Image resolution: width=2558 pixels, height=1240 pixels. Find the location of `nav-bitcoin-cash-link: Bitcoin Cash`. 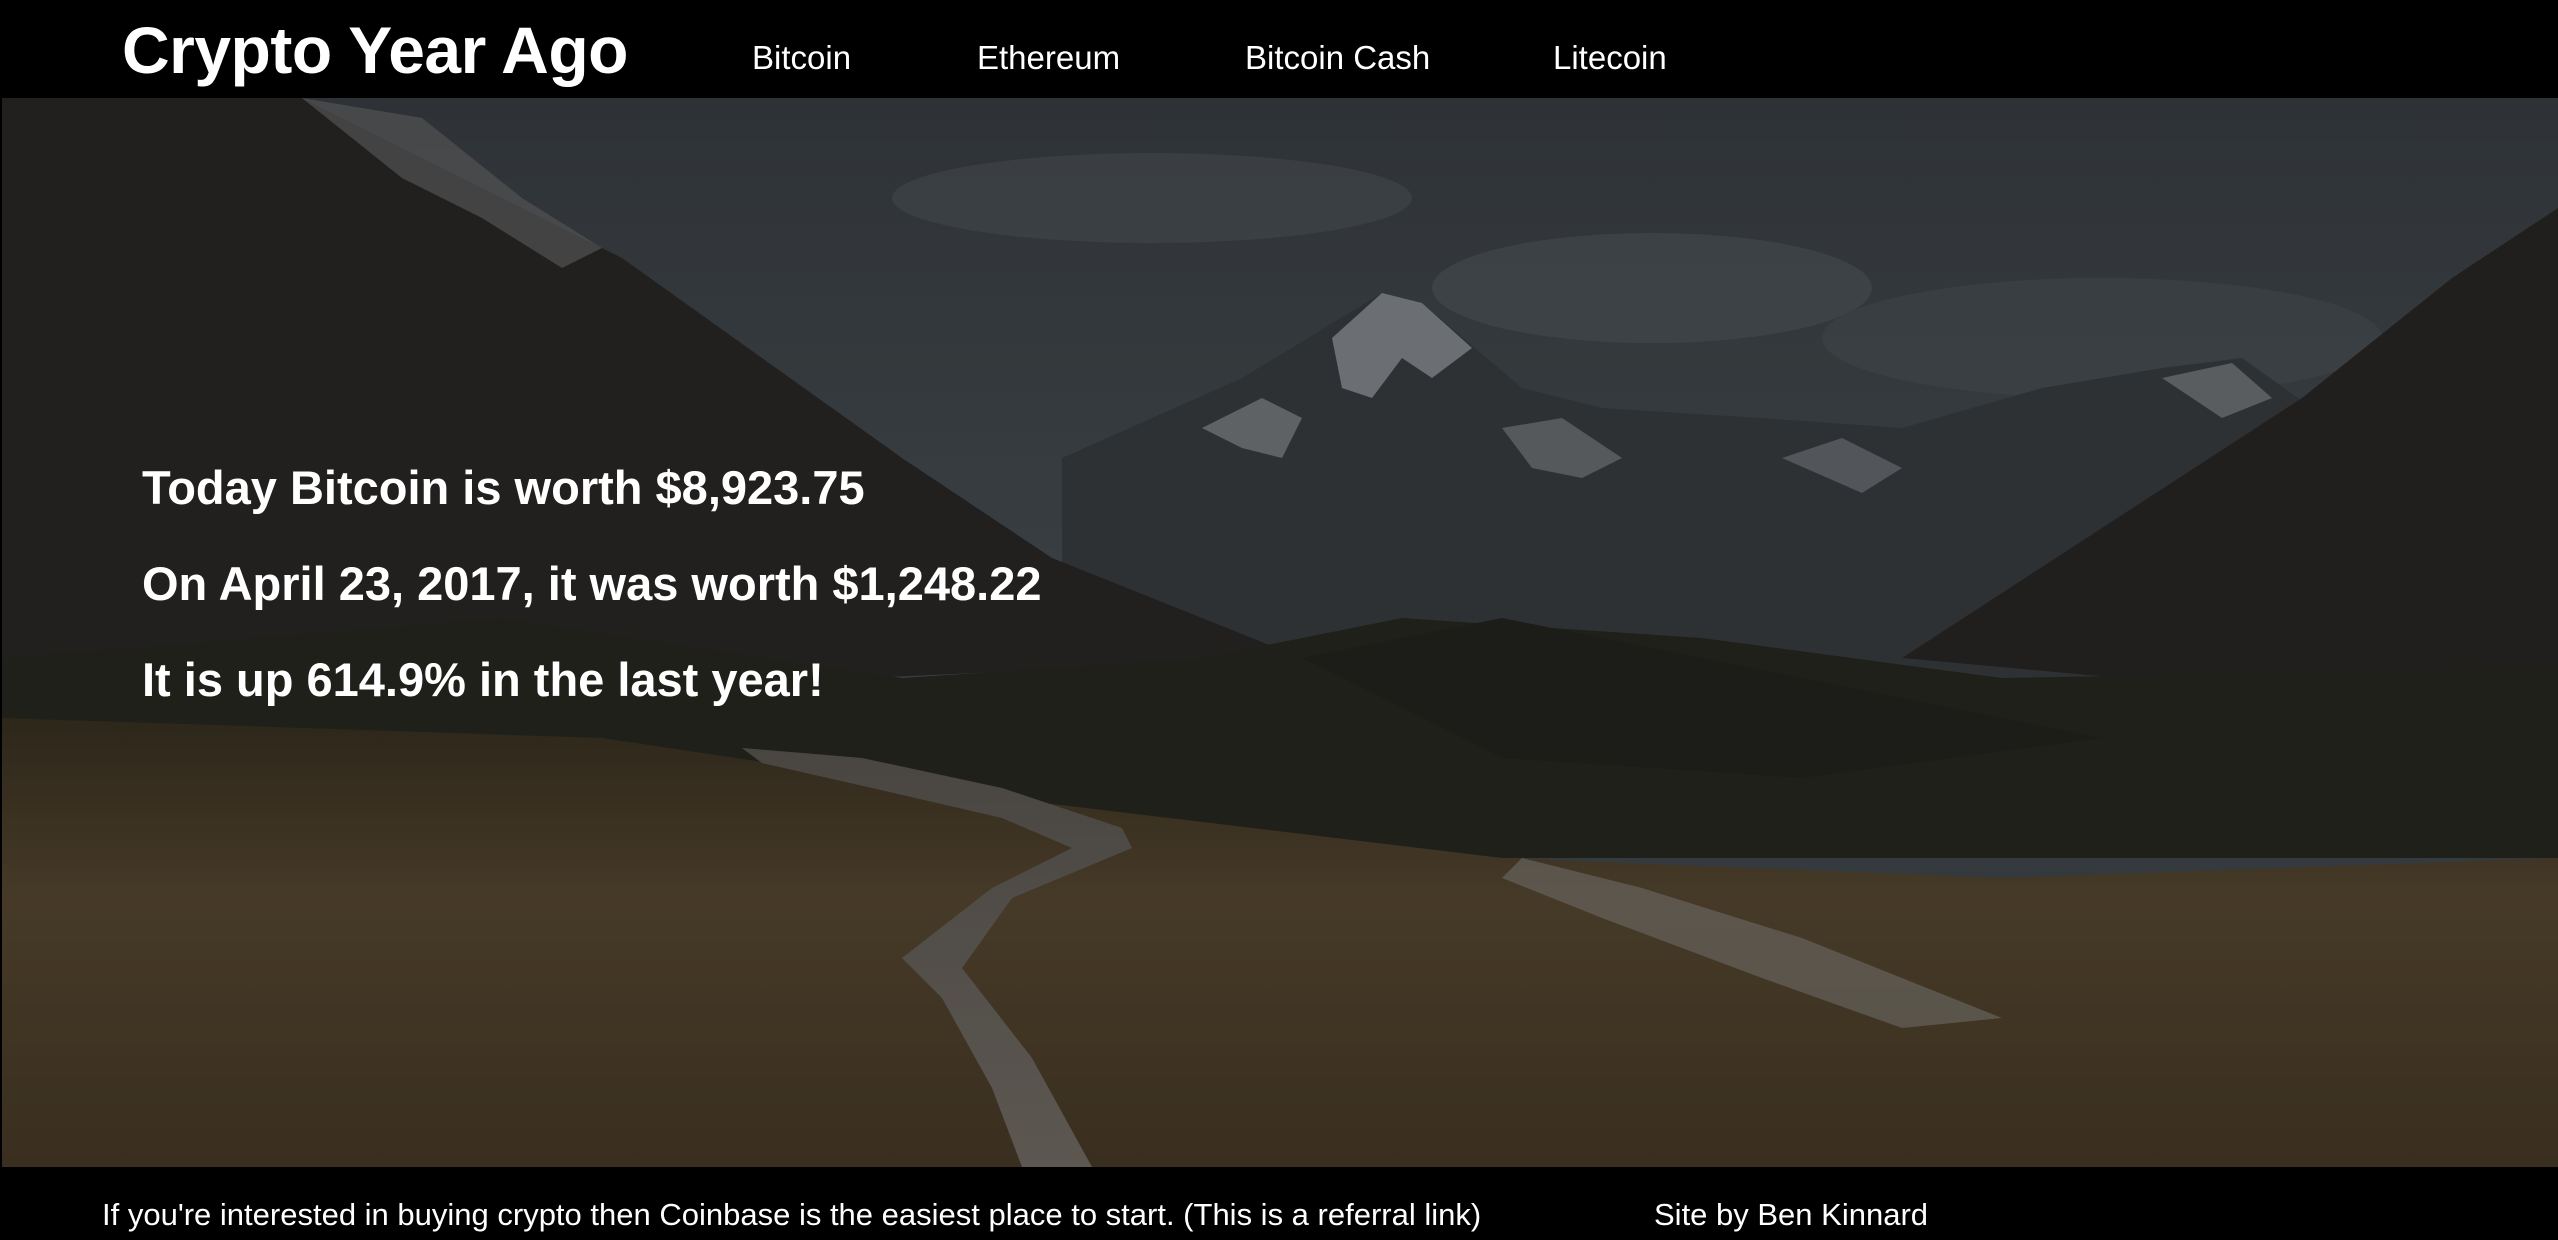

nav-bitcoin-cash-link: Bitcoin Cash is located at coordinates (1337, 58).